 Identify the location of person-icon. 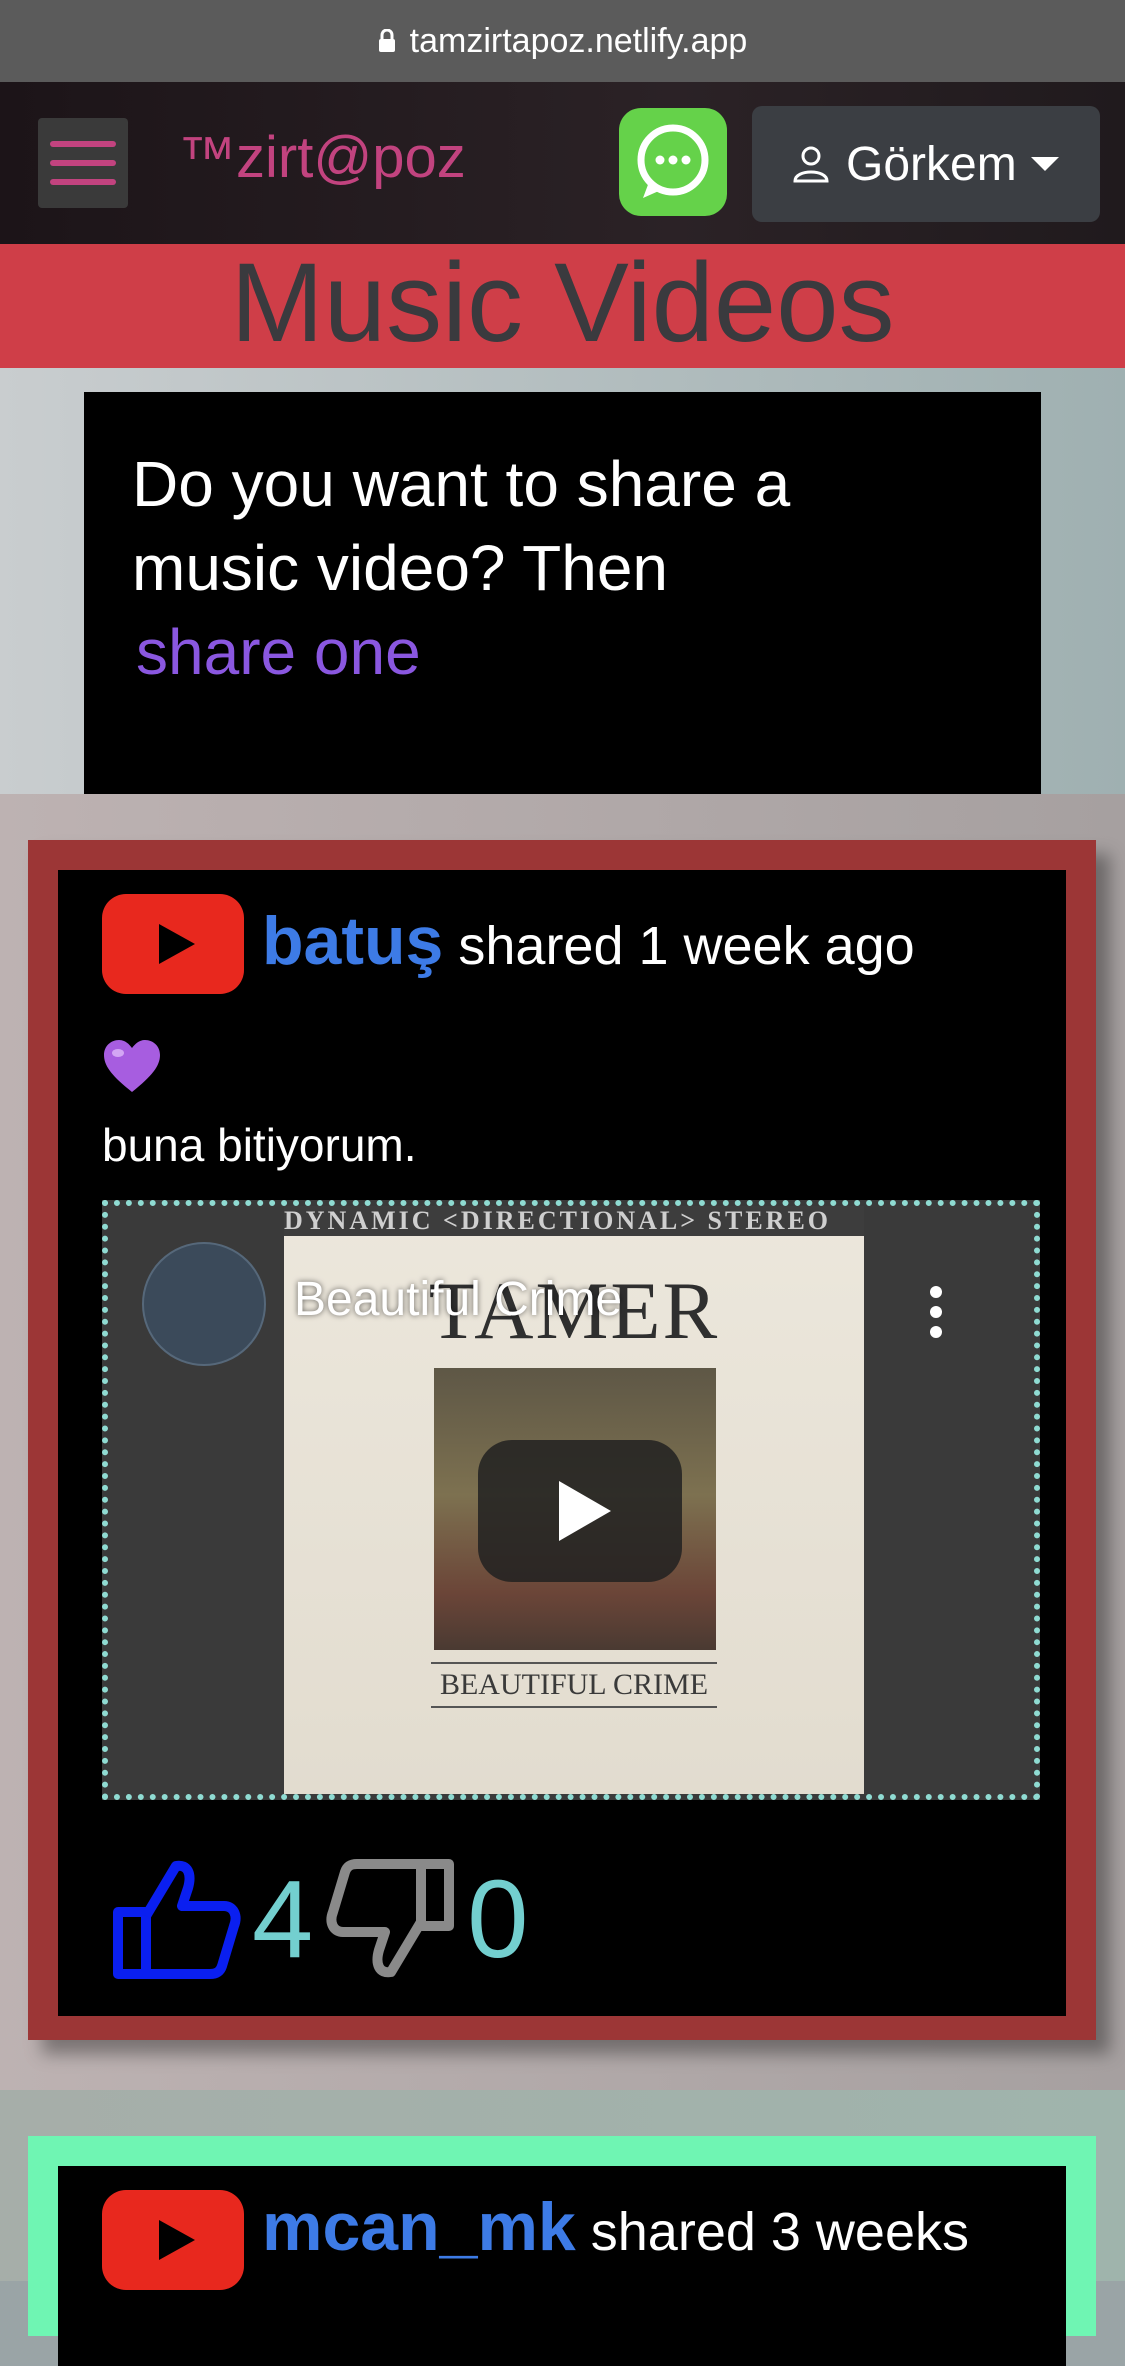
(811, 164).